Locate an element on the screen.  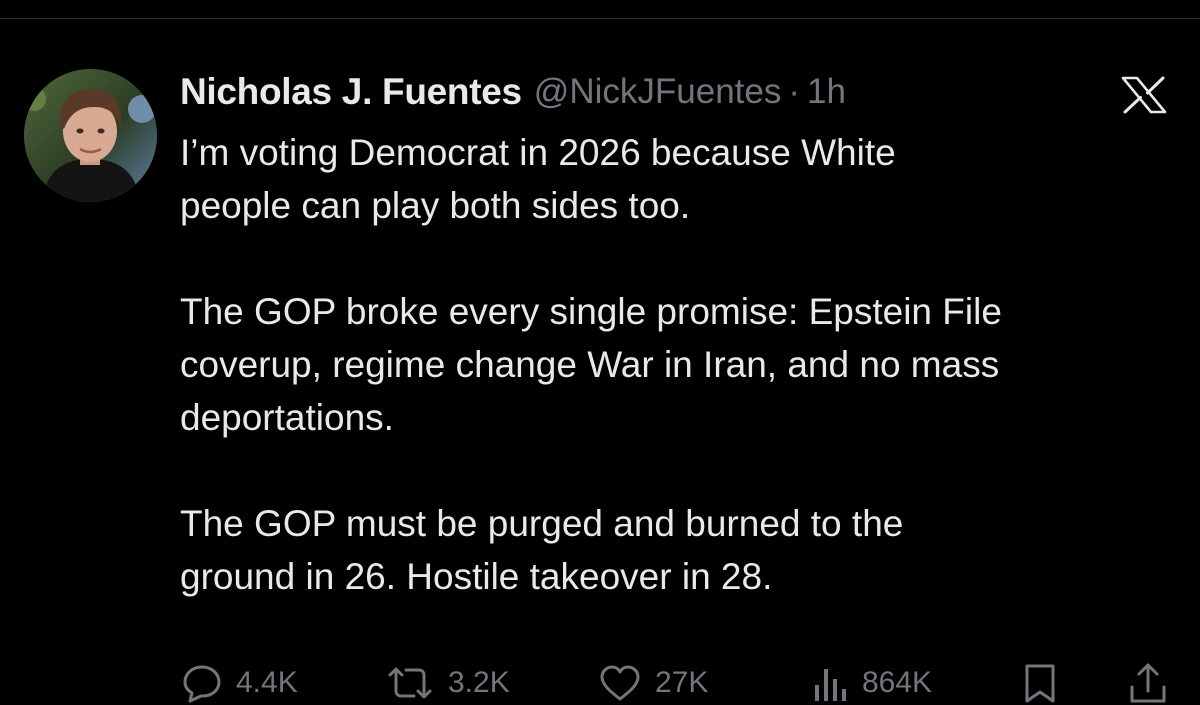
views-bar-chart-icon is located at coordinates (830, 683).